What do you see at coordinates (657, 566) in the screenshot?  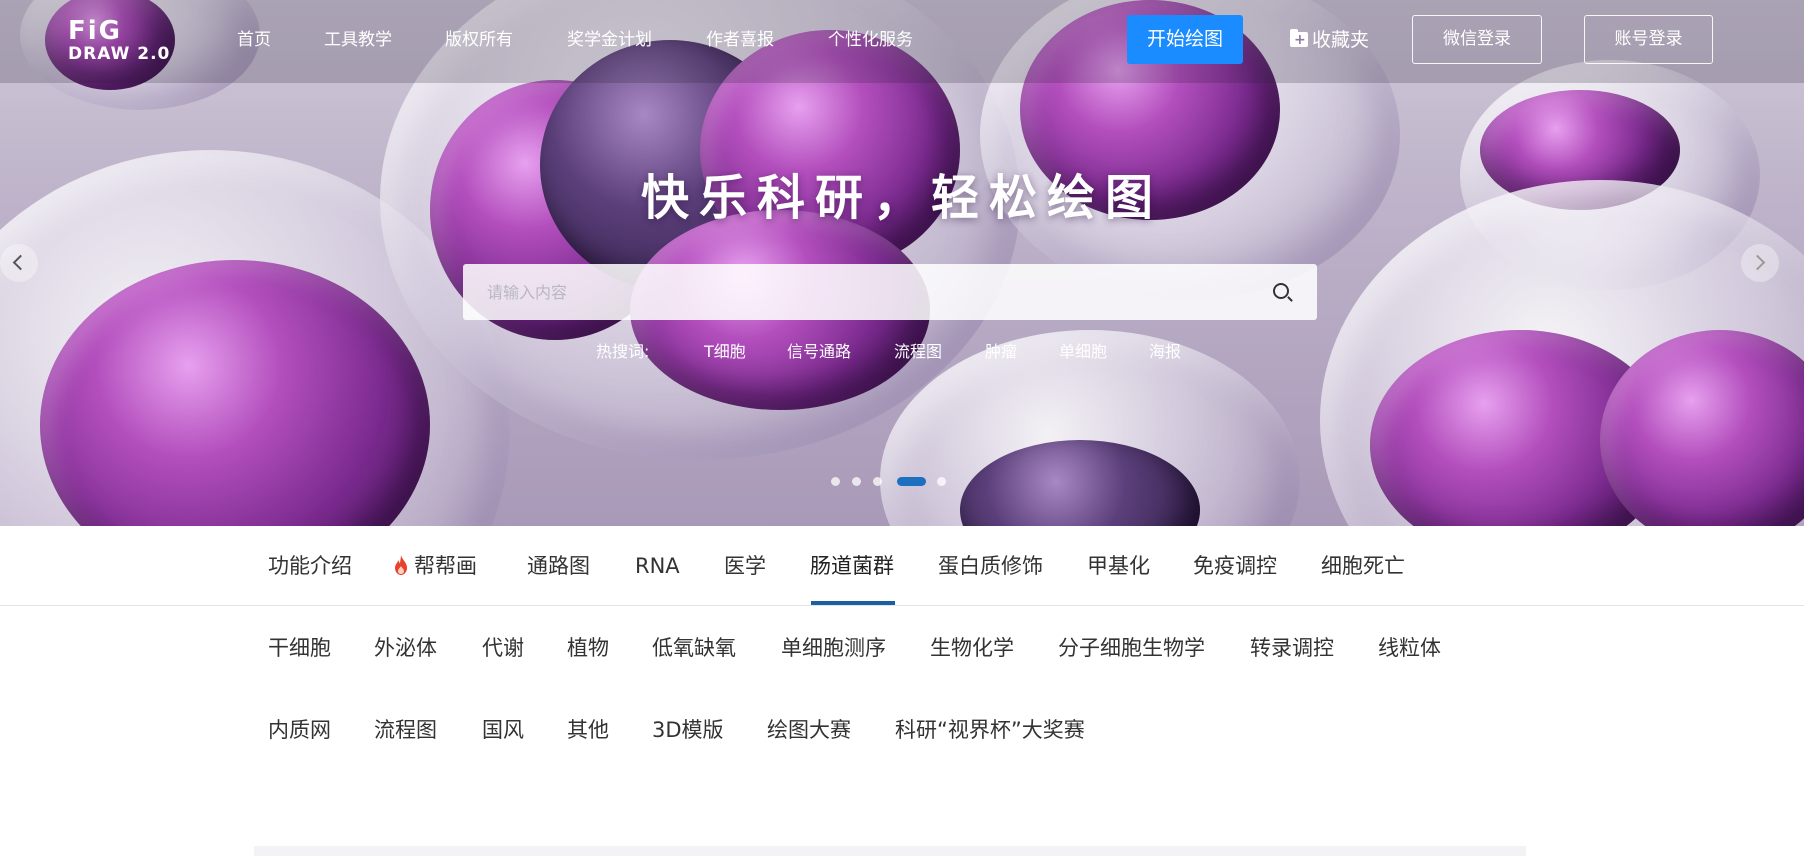 I see `tab-rna: RNA` at bounding box center [657, 566].